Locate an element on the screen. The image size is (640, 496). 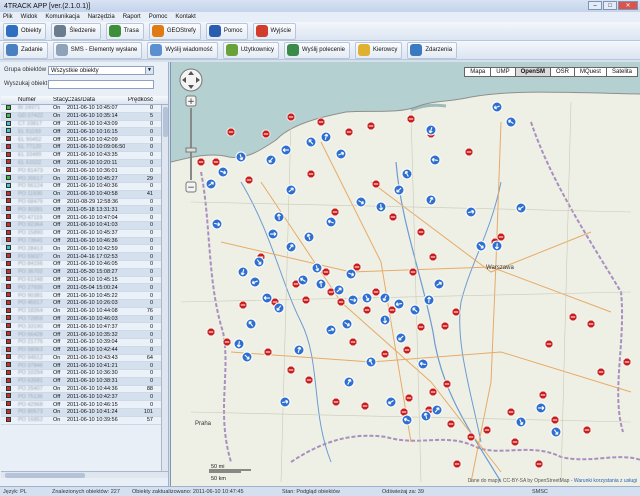
menu-raport: Raport is located at coordinates (132, 17).